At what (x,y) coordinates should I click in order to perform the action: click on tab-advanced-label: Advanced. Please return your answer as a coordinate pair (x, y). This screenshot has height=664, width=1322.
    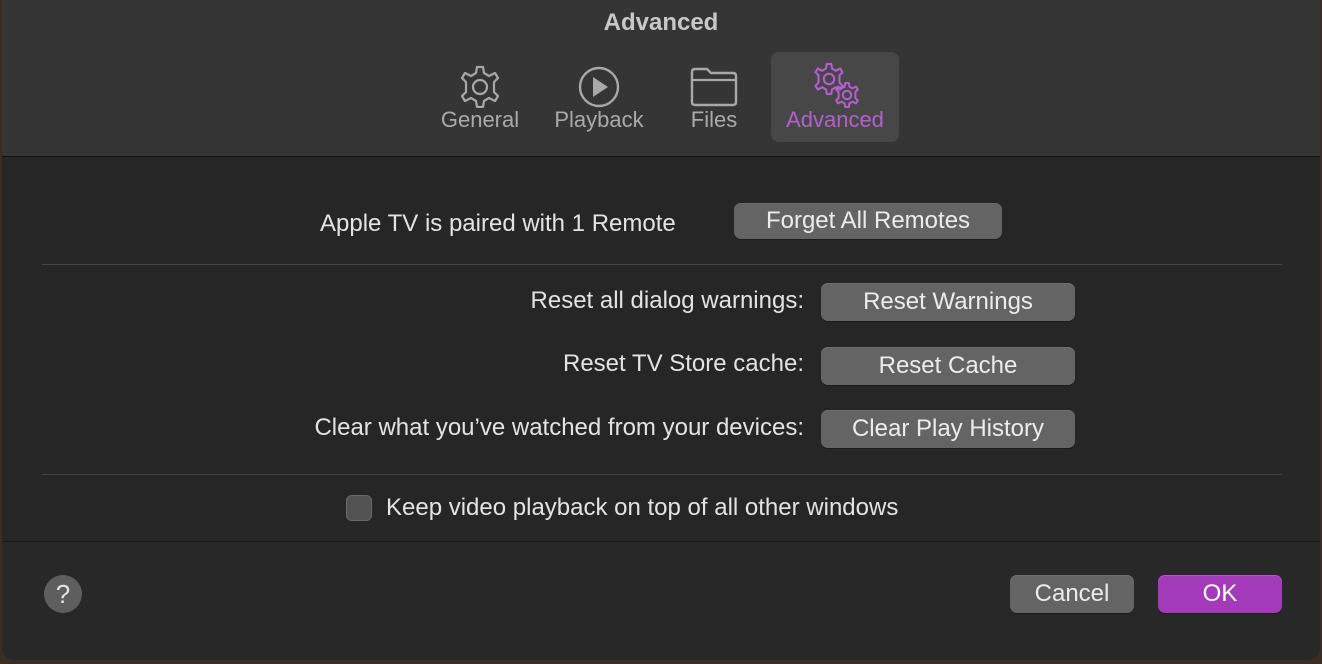
    Looking at the image, I should click on (835, 119).